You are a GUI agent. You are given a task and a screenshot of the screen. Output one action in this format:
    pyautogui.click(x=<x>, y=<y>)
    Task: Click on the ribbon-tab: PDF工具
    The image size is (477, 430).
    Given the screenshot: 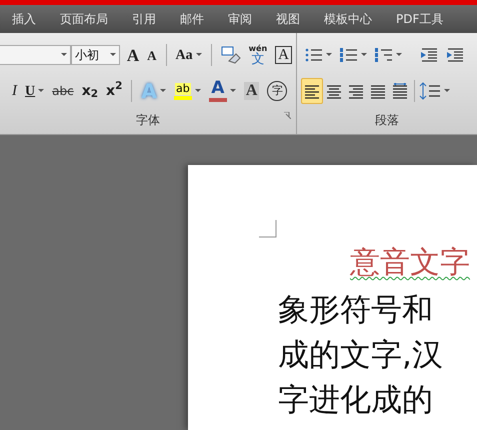 What is the action you would take?
    pyautogui.click(x=420, y=19)
    